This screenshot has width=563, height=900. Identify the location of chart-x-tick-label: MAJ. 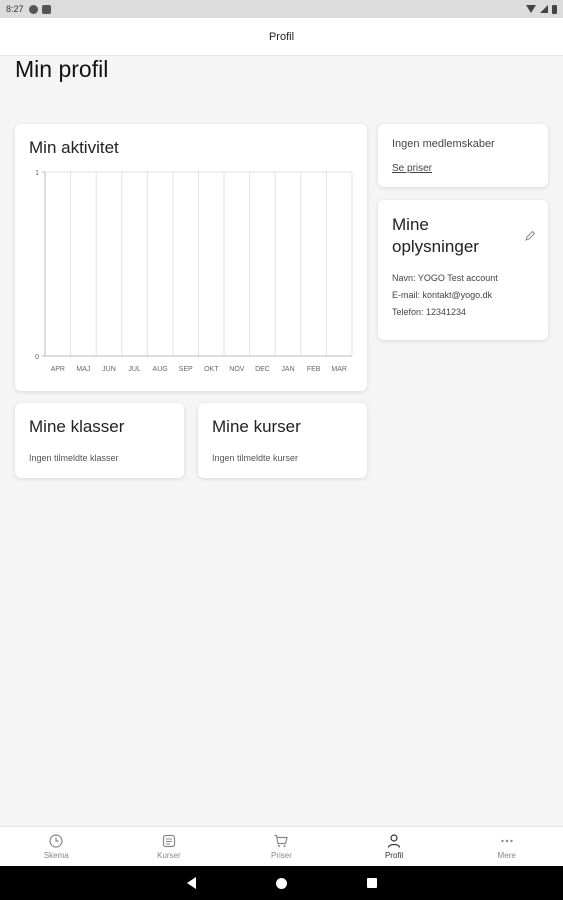
(83, 369).